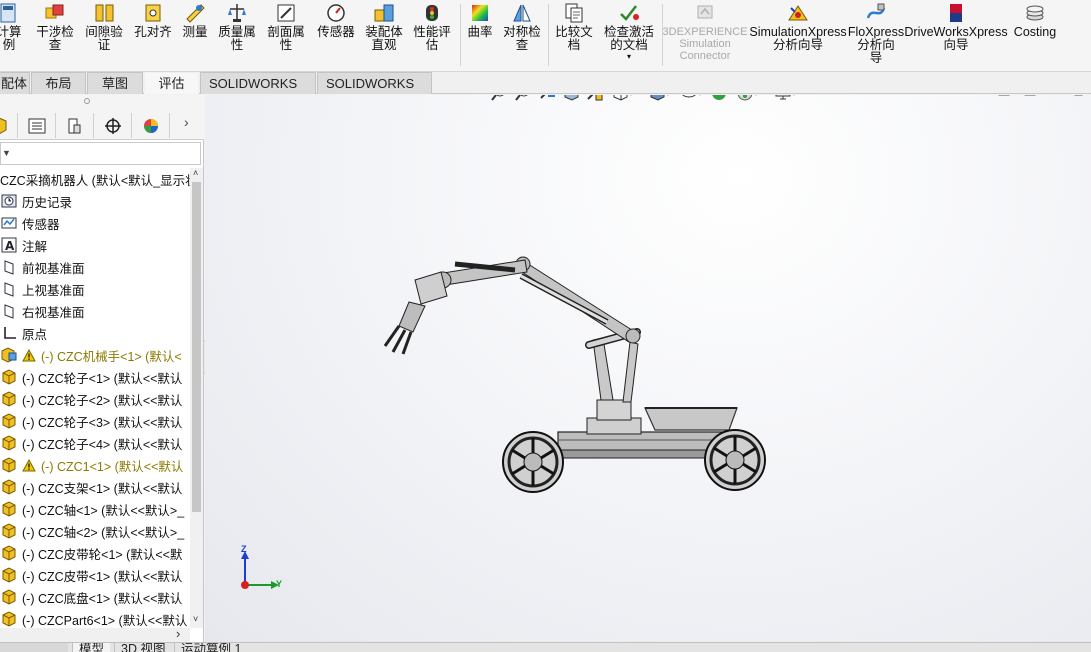 The image size is (1091, 652). I want to click on tree-item-part: (-) CZC轮子<4> (默认<<默认, so click(95, 443).